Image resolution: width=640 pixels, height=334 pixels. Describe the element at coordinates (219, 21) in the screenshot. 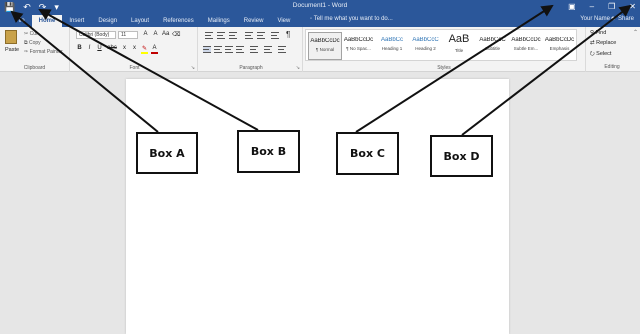

I see `tab-mailings: Mailings` at that location.